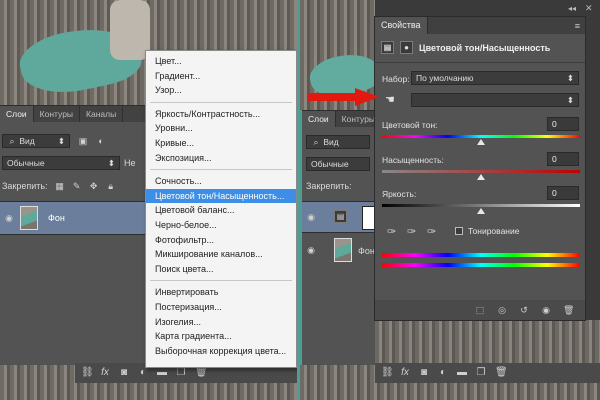 The height and width of the screenshot is (400, 600). What do you see at coordinates (406, 47) in the screenshot?
I see `mask-icon: ●` at bounding box center [406, 47].